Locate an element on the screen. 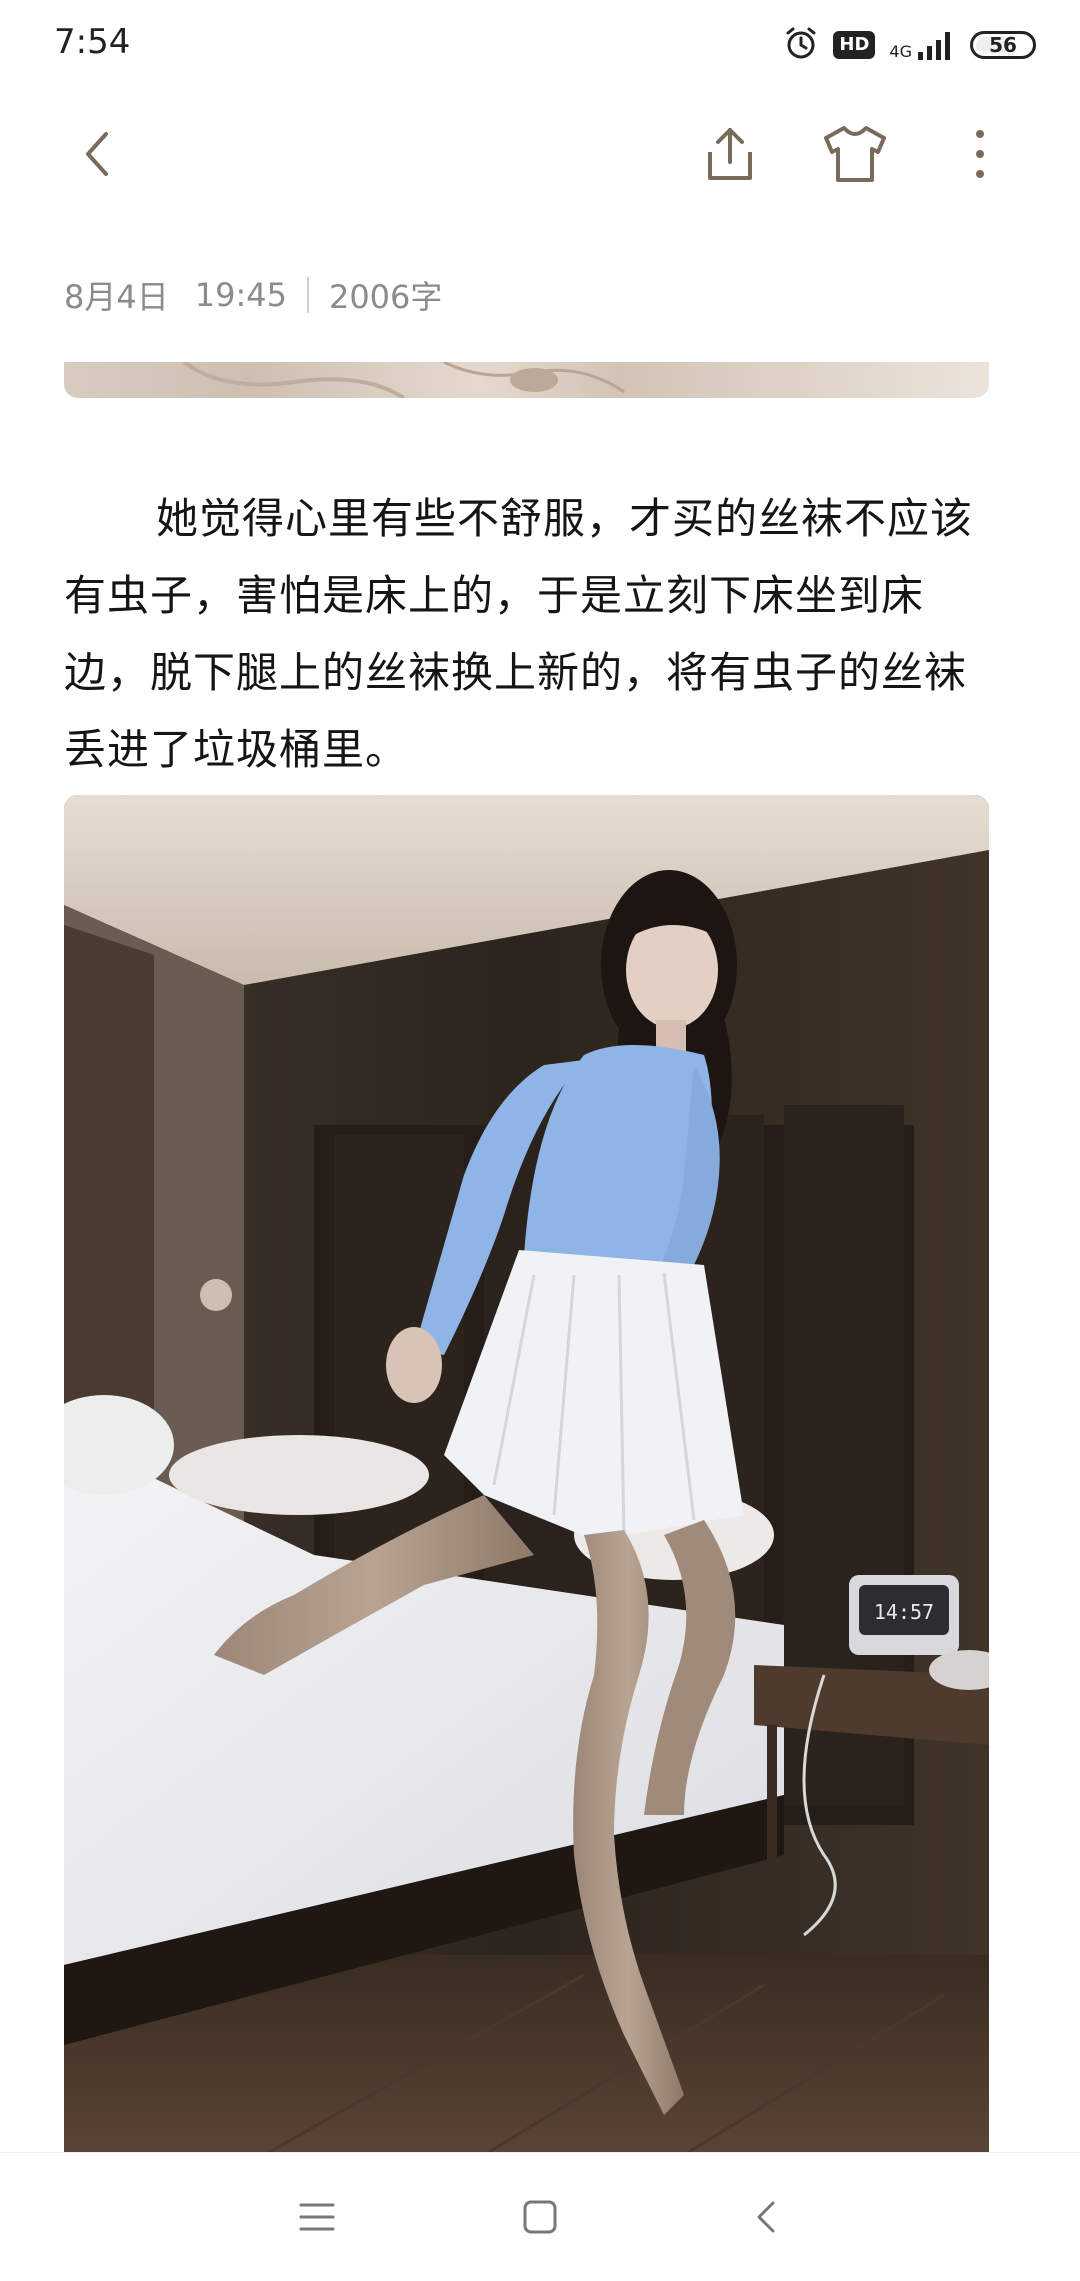 This screenshot has width=1080, height=2281. back-button is located at coordinates (98, 154).